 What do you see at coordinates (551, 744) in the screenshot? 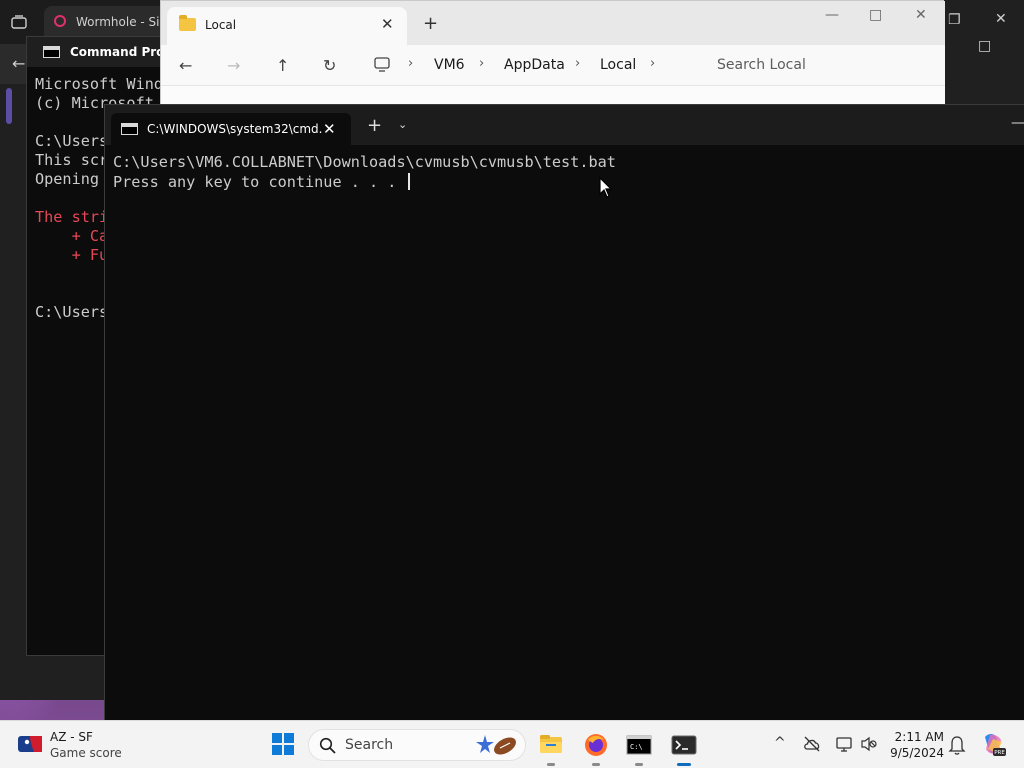
I see `file-explorer-icon` at bounding box center [551, 744].